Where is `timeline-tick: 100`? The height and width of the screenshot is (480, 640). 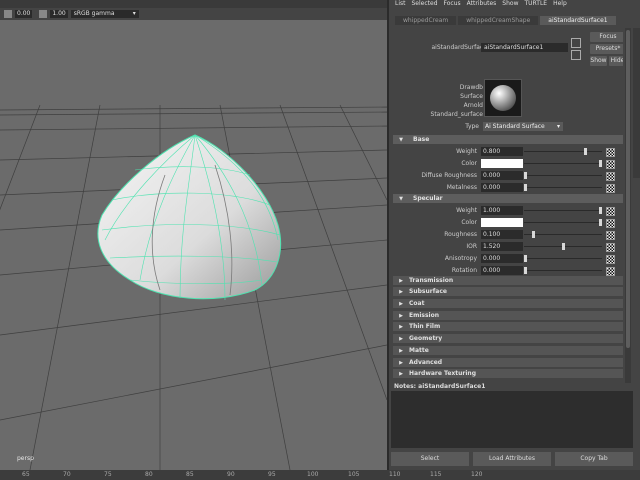
timeline-tick: 100 is located at coordinates (313, 474).